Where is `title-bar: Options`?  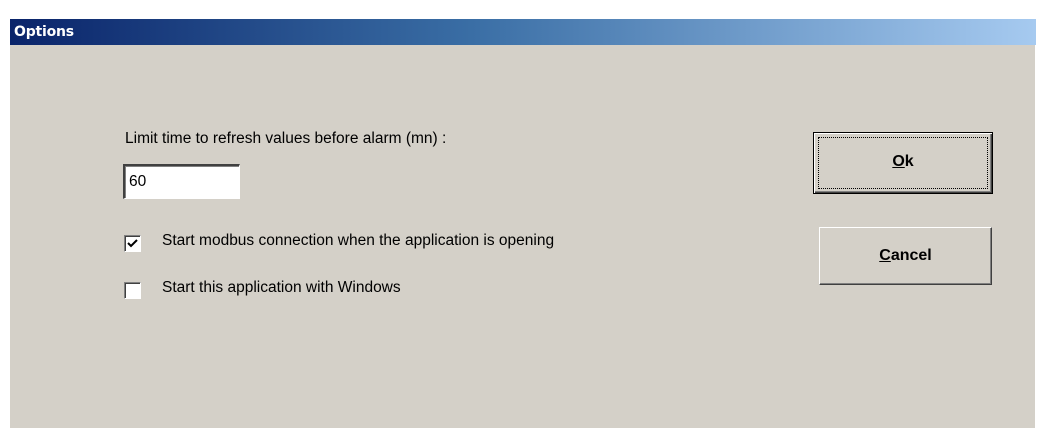
title-bar: Options is located at coordinates (523, 32).